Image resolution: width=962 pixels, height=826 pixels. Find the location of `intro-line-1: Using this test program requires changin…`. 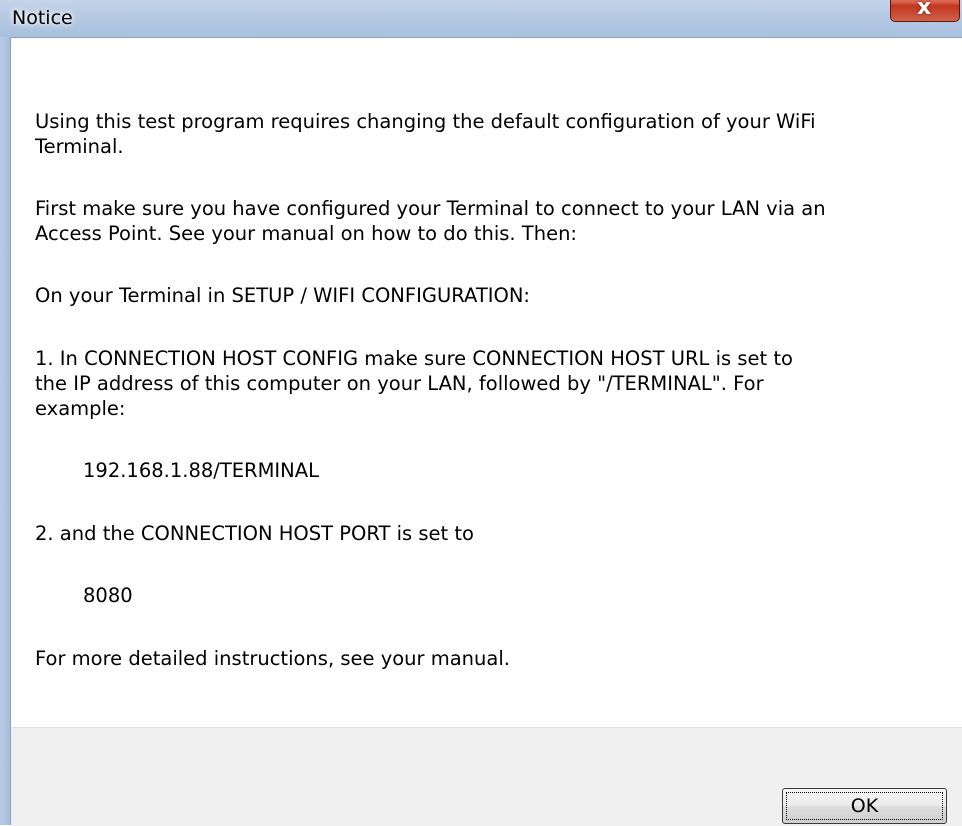

intro-line-1: Using this test program requires changin… is located at coordinates (425, 121).